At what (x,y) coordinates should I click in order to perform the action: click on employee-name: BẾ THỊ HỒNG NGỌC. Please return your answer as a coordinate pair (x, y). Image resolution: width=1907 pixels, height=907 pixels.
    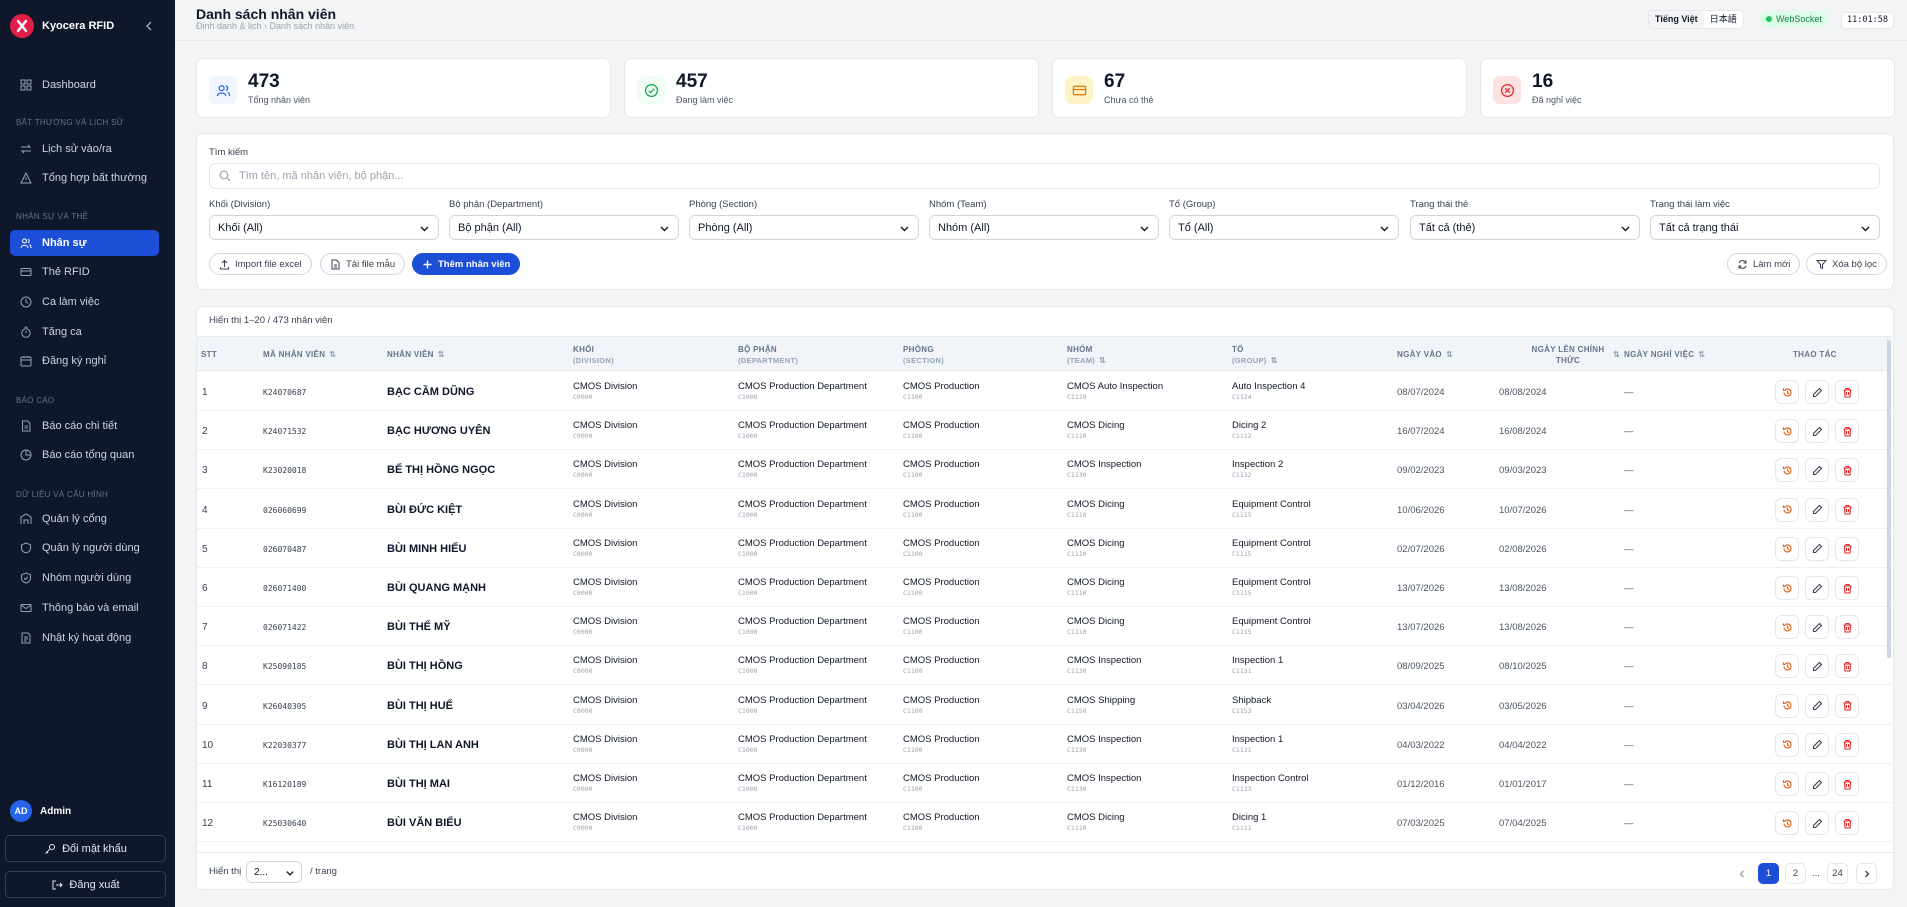
    Looking at the image, I should click on (441, 470).